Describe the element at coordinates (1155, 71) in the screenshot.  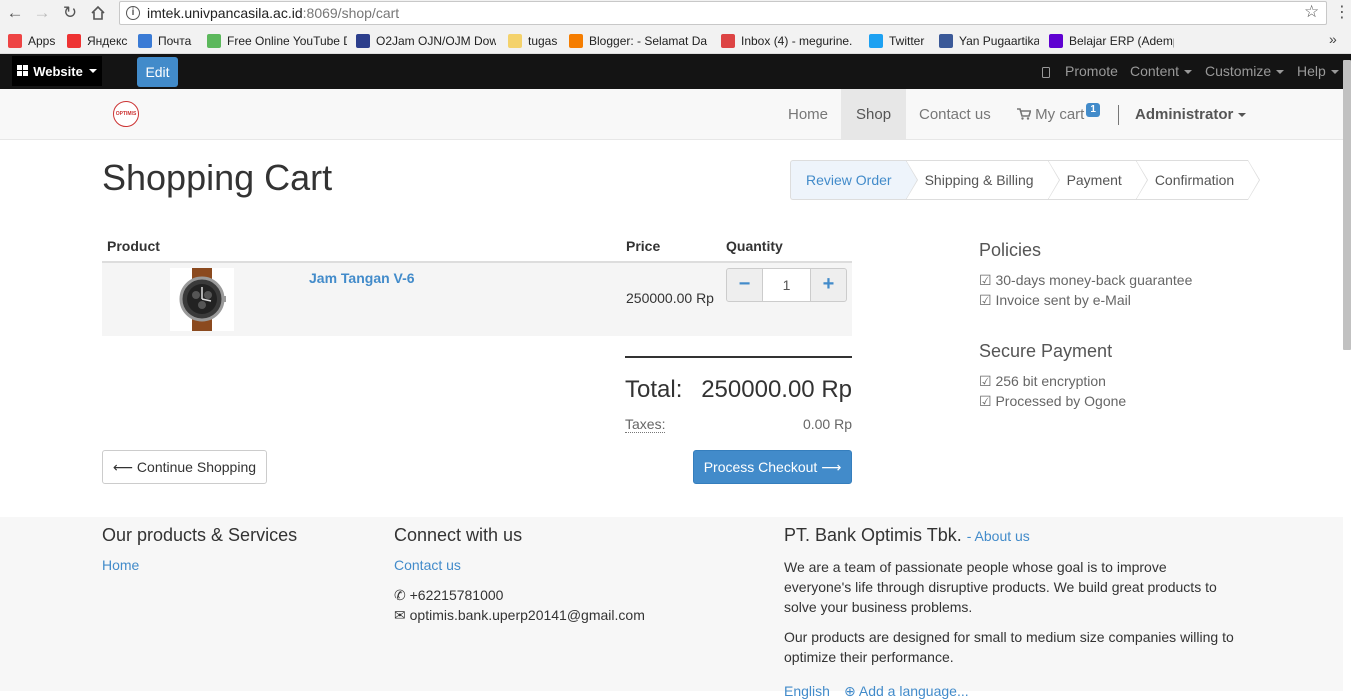
I see `content-label: Content` at that location.